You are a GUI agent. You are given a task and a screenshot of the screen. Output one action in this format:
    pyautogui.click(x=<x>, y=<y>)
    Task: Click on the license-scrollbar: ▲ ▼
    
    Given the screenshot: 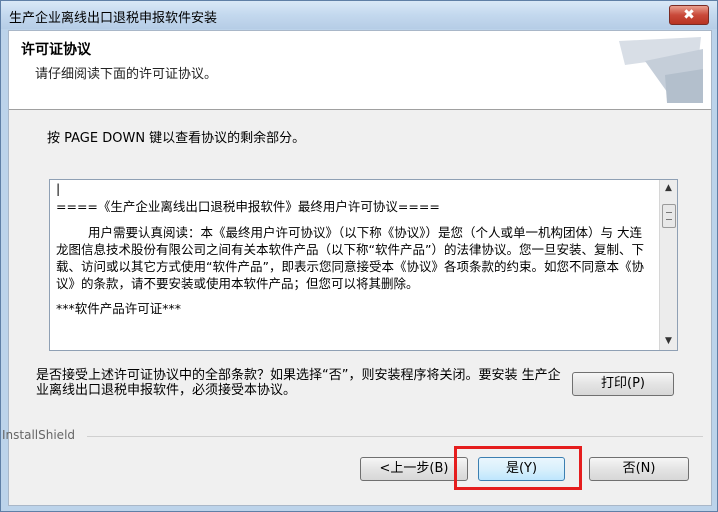 What is the action you would take?
    pyautogui.click(x=668, y=265)
    